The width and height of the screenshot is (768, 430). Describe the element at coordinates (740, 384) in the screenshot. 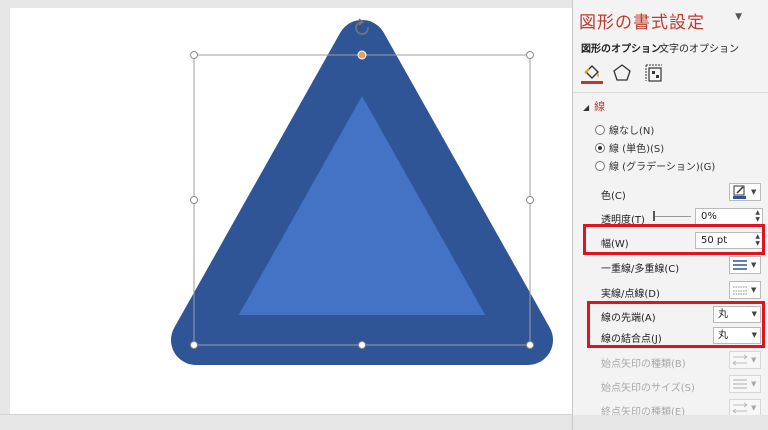

I see `arrow-size-icon` at that location.